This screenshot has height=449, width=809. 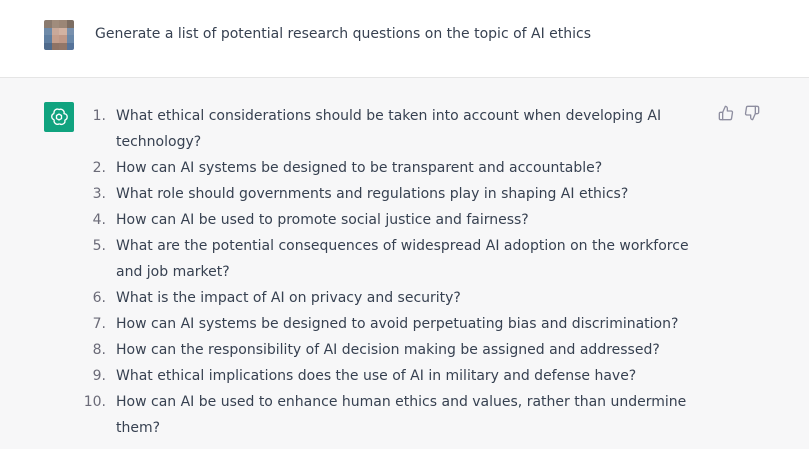 What do you see at coordinates (99, 116) in the screenshot?
I see `list-number: 1.` at bounding box center [99, 116].